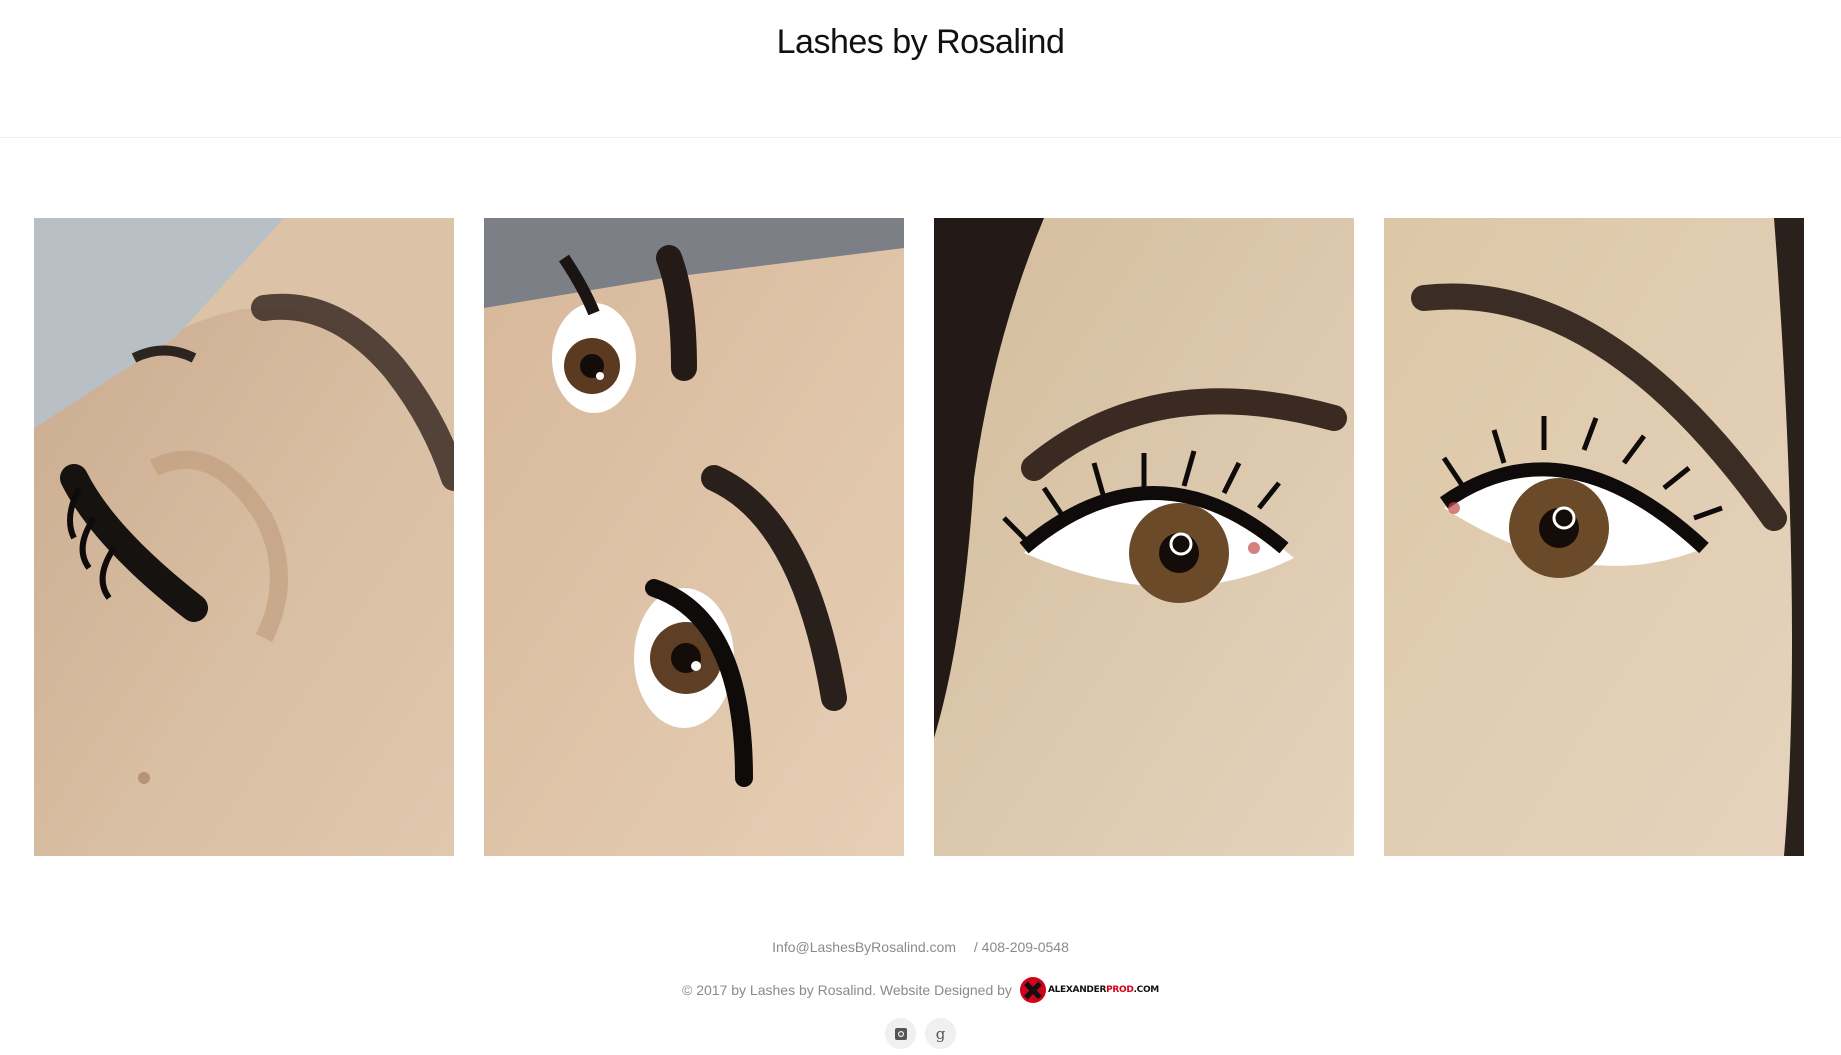 The height and width of the screenshot is (1055, 1841). I want to click on alexanderprod-logo-icon, so click(1032, 990).